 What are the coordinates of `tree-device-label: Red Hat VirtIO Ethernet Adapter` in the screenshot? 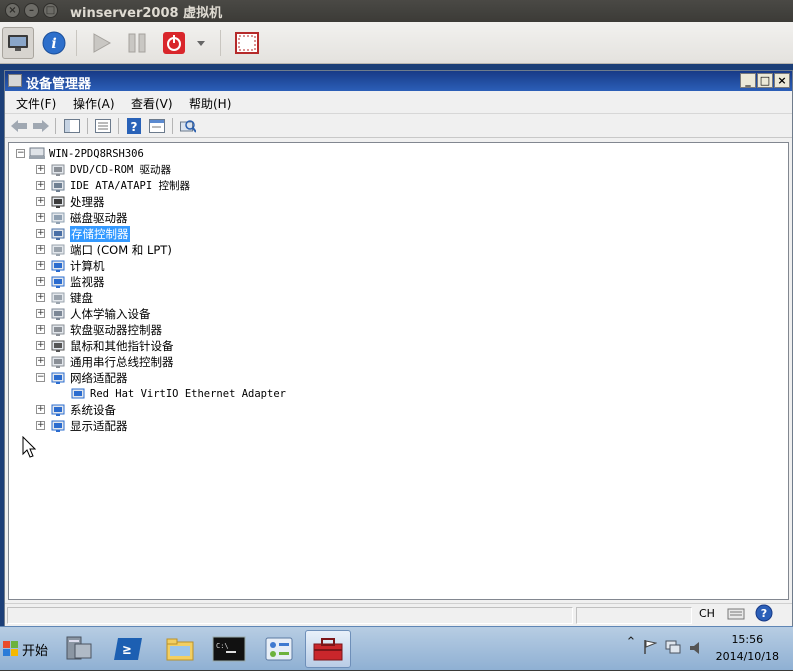 It's located at (188, 394).